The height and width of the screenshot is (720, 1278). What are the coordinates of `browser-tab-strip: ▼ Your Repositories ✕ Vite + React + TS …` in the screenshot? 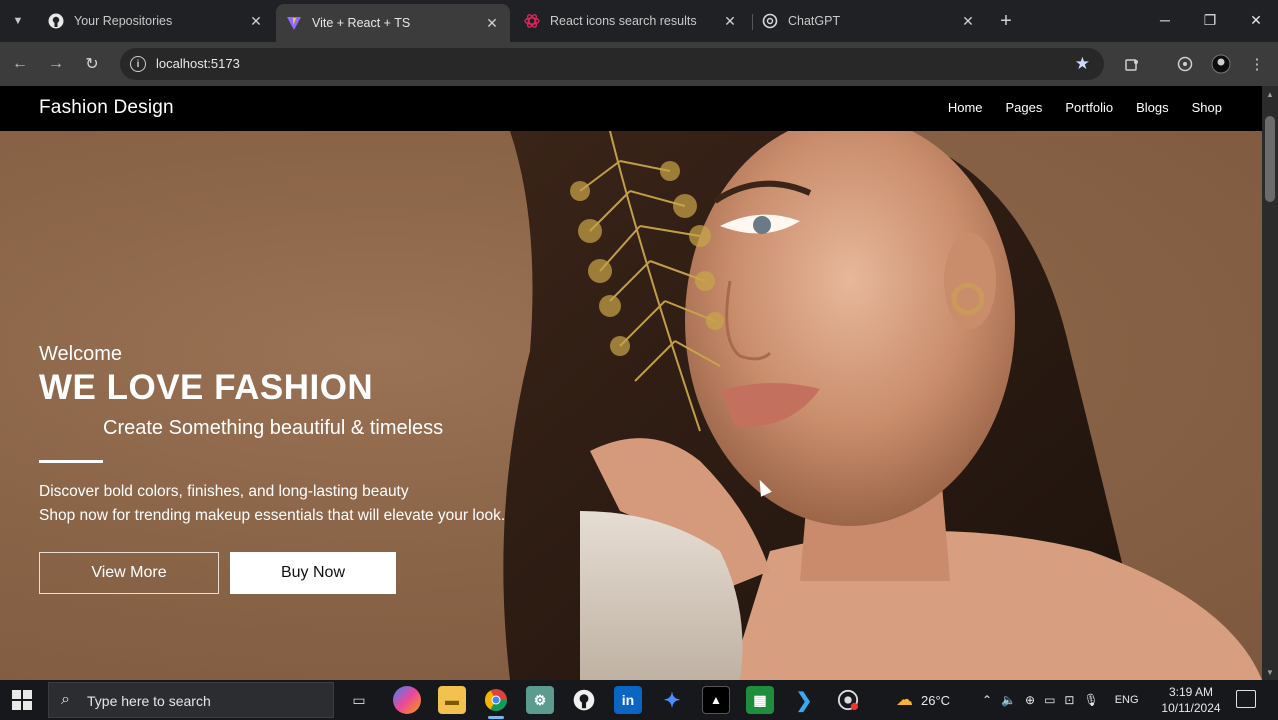 It's located at (639, 21).